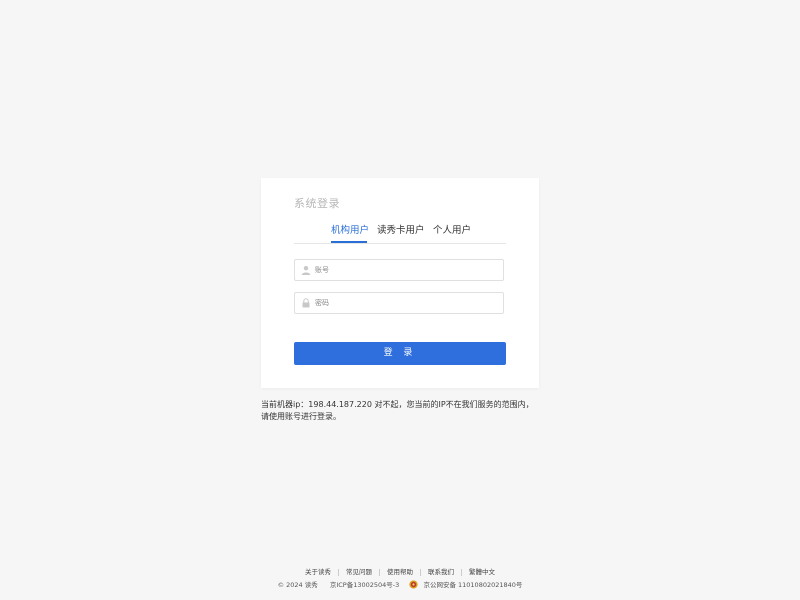 The height and width of the screenshot is (600, 800). Describe the element at coordinates (349, 242) in the screenshot. I see `active-tab-indicator` at that location.